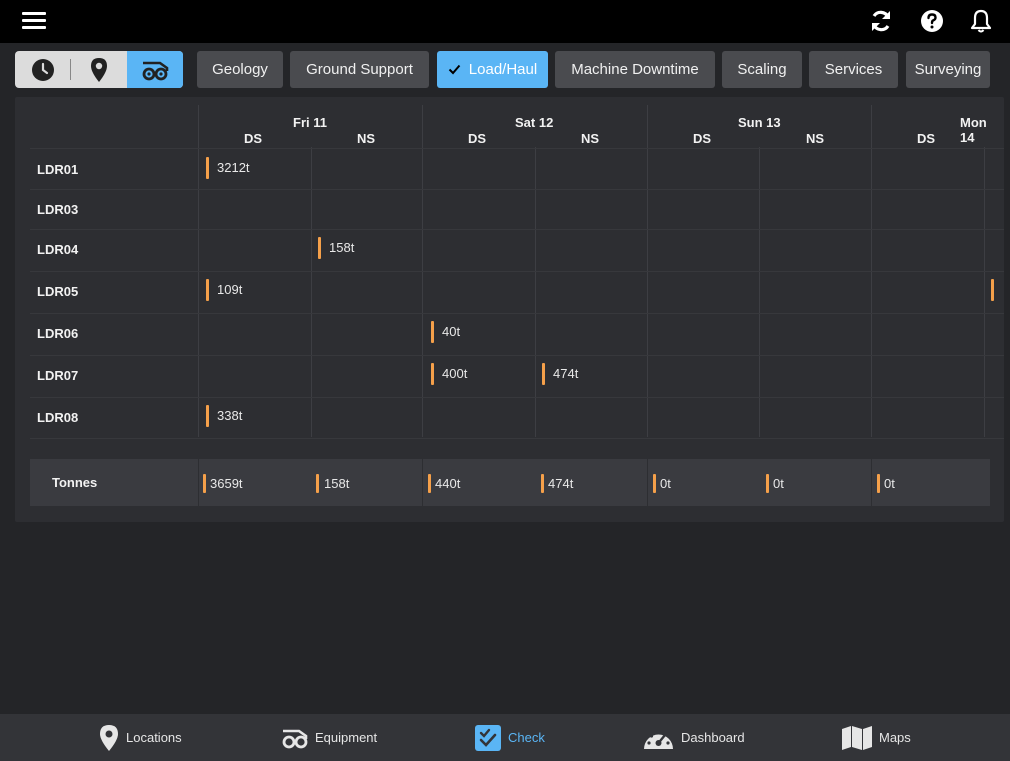  I want to click on top-bar, so click(505, 21).